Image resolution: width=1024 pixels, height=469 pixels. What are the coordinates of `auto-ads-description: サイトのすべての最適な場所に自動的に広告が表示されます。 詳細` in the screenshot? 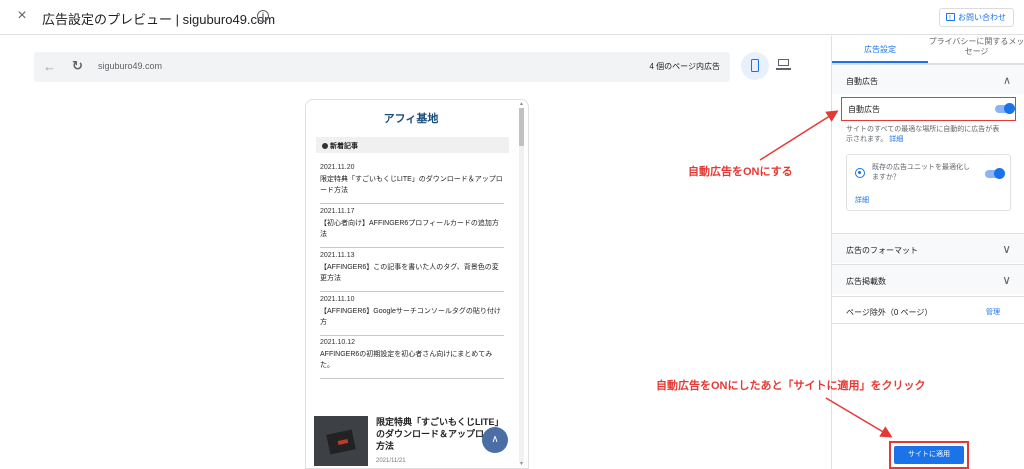 It's located at (923, 134).